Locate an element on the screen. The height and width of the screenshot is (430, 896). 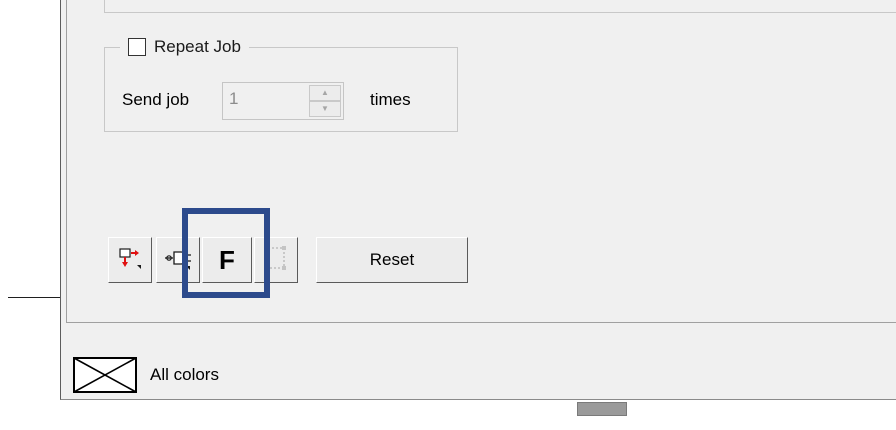
stepper-down-button: ▼ is located at coordinates (325, 109).